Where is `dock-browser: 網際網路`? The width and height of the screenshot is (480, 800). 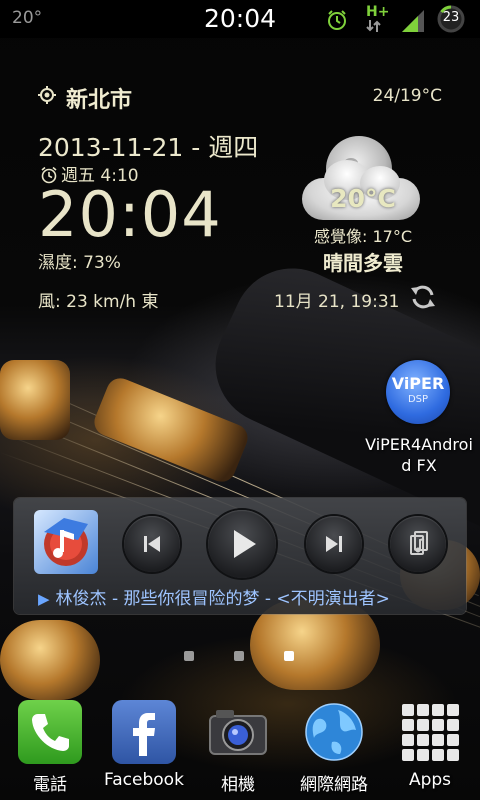
dock-browser: 網際網路 is located at coordinates (334, 748).